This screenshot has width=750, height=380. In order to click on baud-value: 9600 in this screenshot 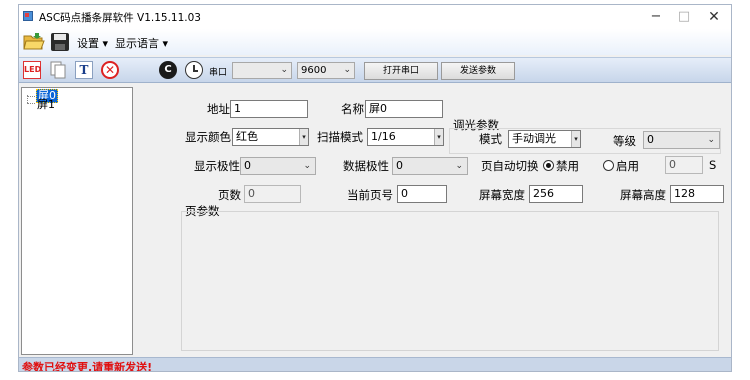, I will do `click(314, 70)`.